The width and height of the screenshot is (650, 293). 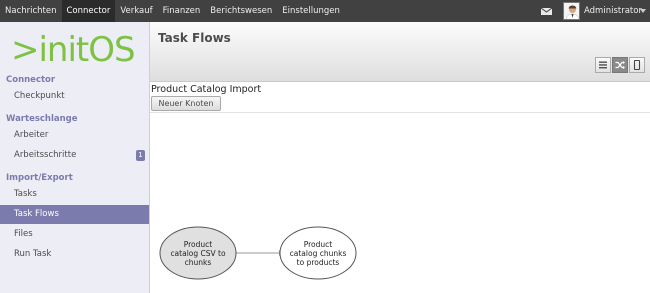 I want to click on form-view-icon, so click(x=637, y=65).